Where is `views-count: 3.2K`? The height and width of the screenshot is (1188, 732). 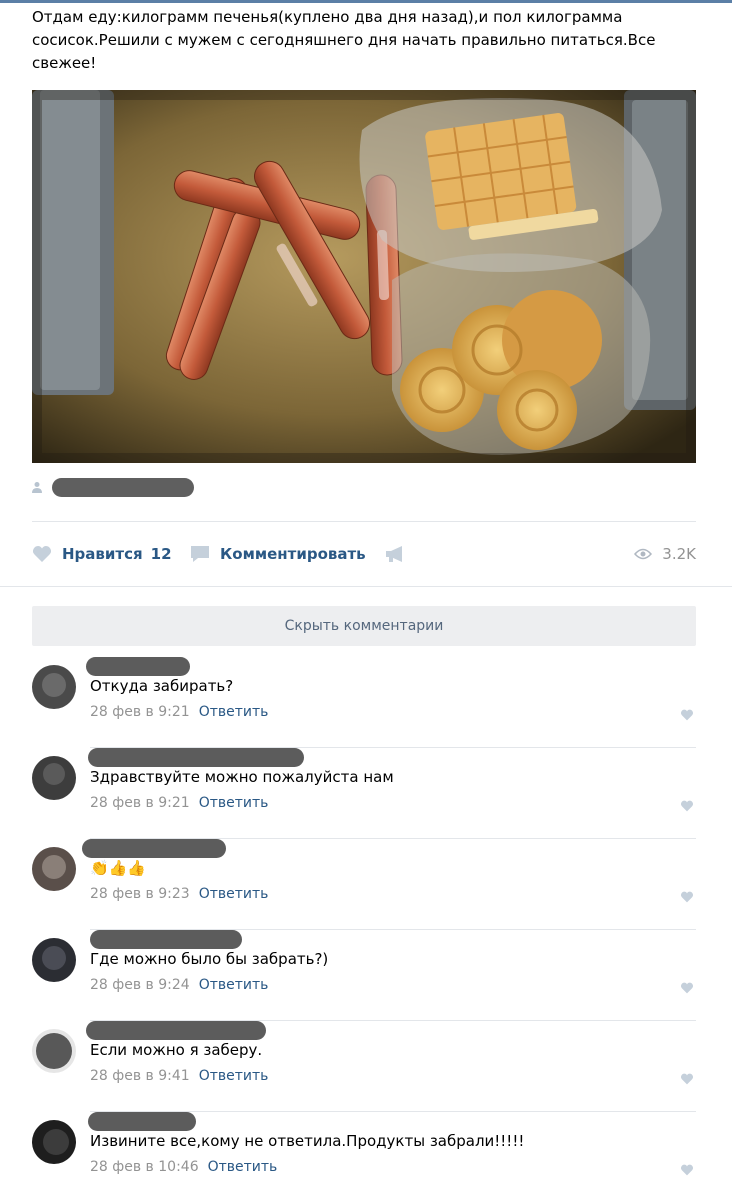 views-count: 3.2K is located at coordinates (679, 554).